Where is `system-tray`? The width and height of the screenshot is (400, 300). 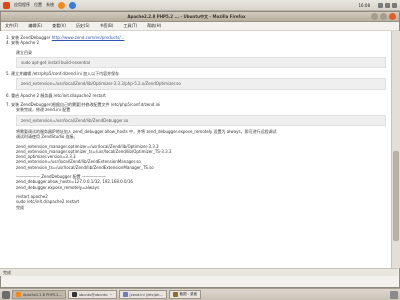
system-tray is located at coordinates (387, 5).